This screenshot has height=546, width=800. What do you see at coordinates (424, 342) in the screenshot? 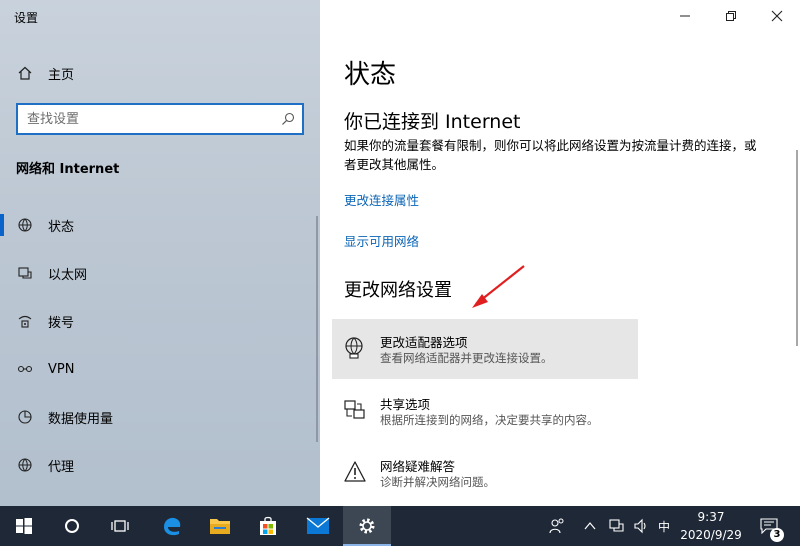
I see `option-title: 更改适配器选项` at bounding box center [424, 342].